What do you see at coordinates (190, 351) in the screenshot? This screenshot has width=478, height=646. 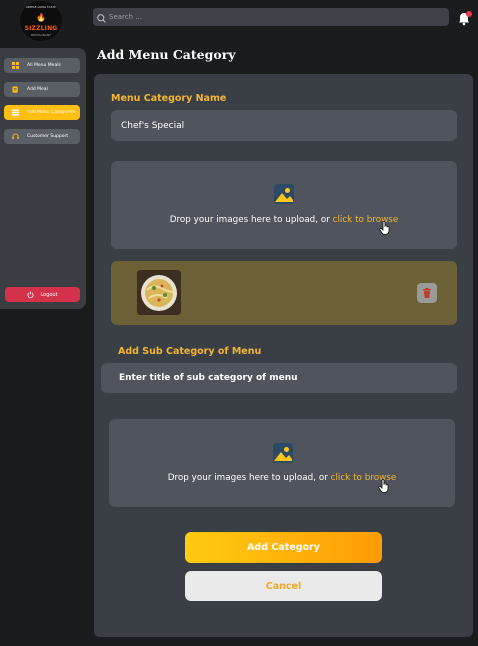 I see `sub-category-label: Add Sub Category of Menu` at bounding box center [190, 351].